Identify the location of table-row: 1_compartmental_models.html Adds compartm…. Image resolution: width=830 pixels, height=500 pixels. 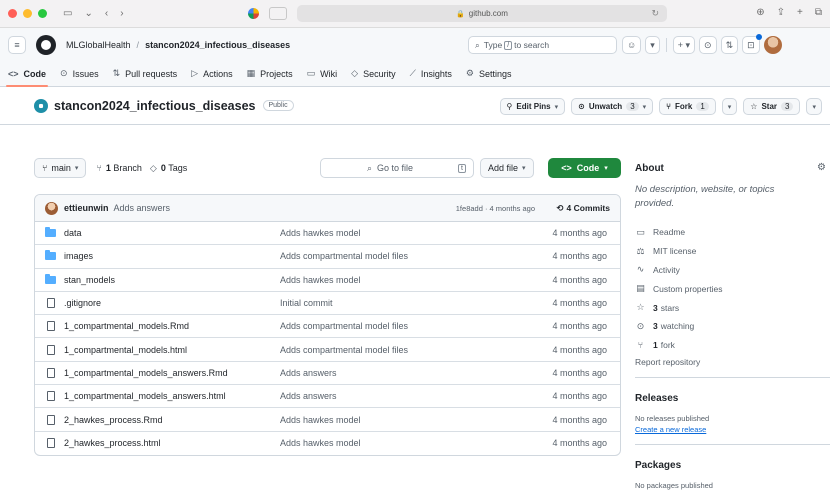
(327, 350).